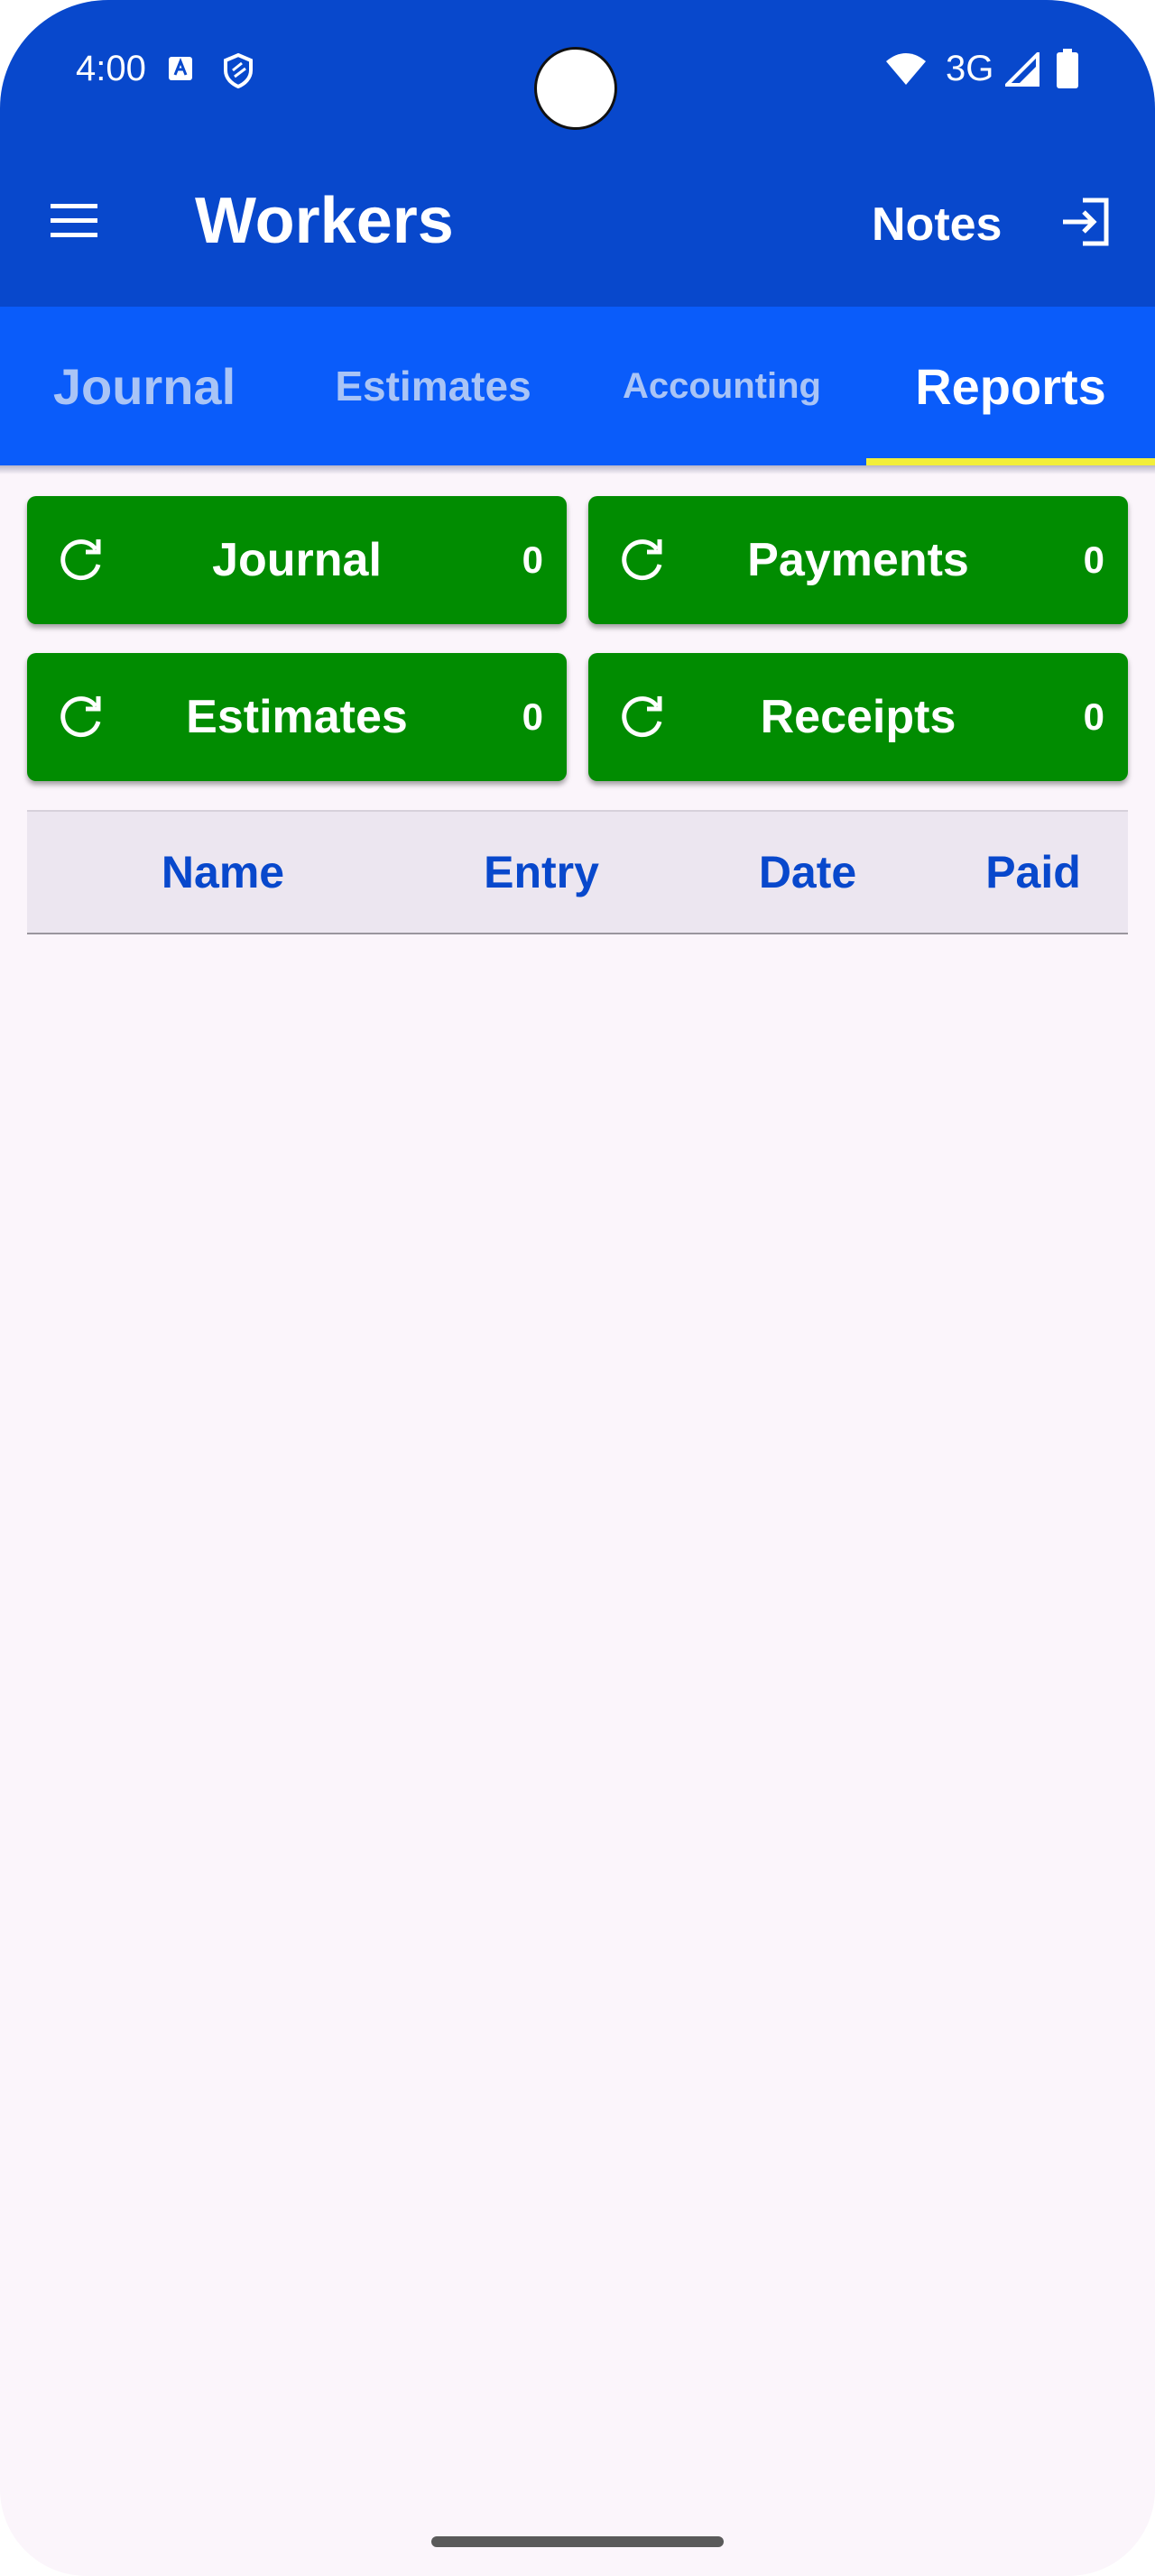 The width and height of the screenshot is (1155, 2576). Describe the element at coordinates (807, 872) in the screenshot. I see `column-header-date: Date` at that location.